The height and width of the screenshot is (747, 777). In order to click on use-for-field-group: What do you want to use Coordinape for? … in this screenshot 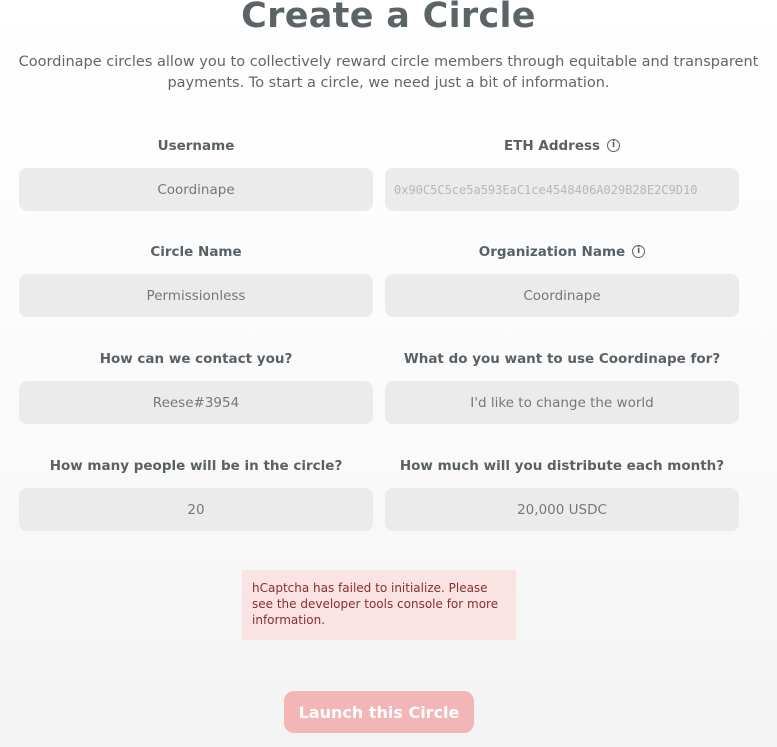, I will do `click(562, 386)`.